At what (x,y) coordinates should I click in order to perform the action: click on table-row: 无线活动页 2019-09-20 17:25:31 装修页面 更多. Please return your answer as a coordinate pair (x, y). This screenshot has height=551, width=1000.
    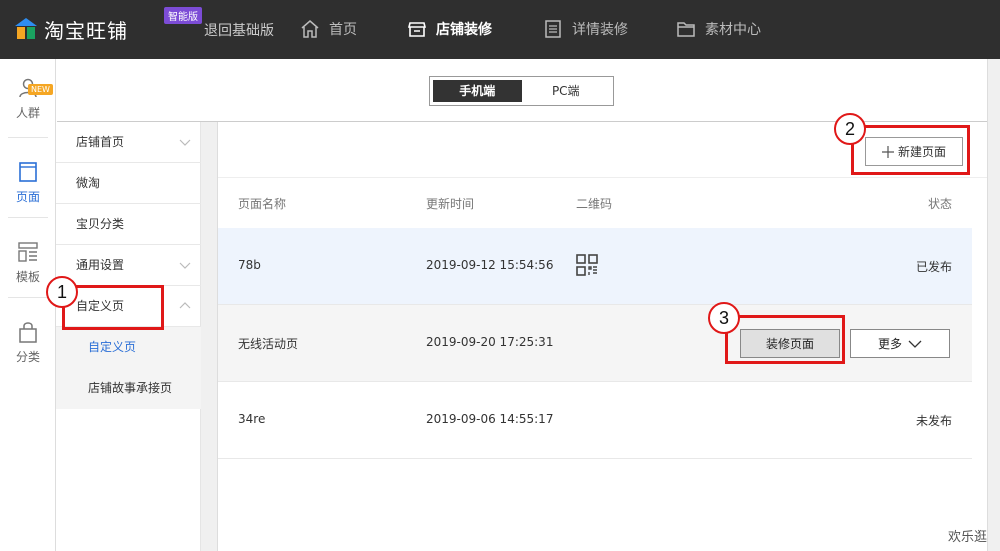
    Looking at the image, I should click on (595, 343).